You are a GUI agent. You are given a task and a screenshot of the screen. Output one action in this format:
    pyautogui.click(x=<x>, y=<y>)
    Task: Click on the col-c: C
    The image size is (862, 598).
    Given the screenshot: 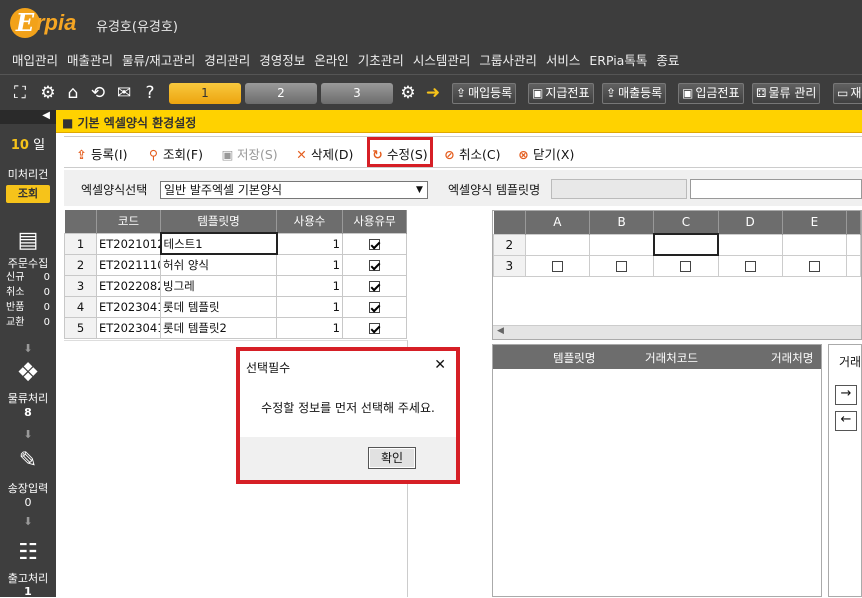 What is the action you would take?
    pyautogui.click(x=686, y=222)
    